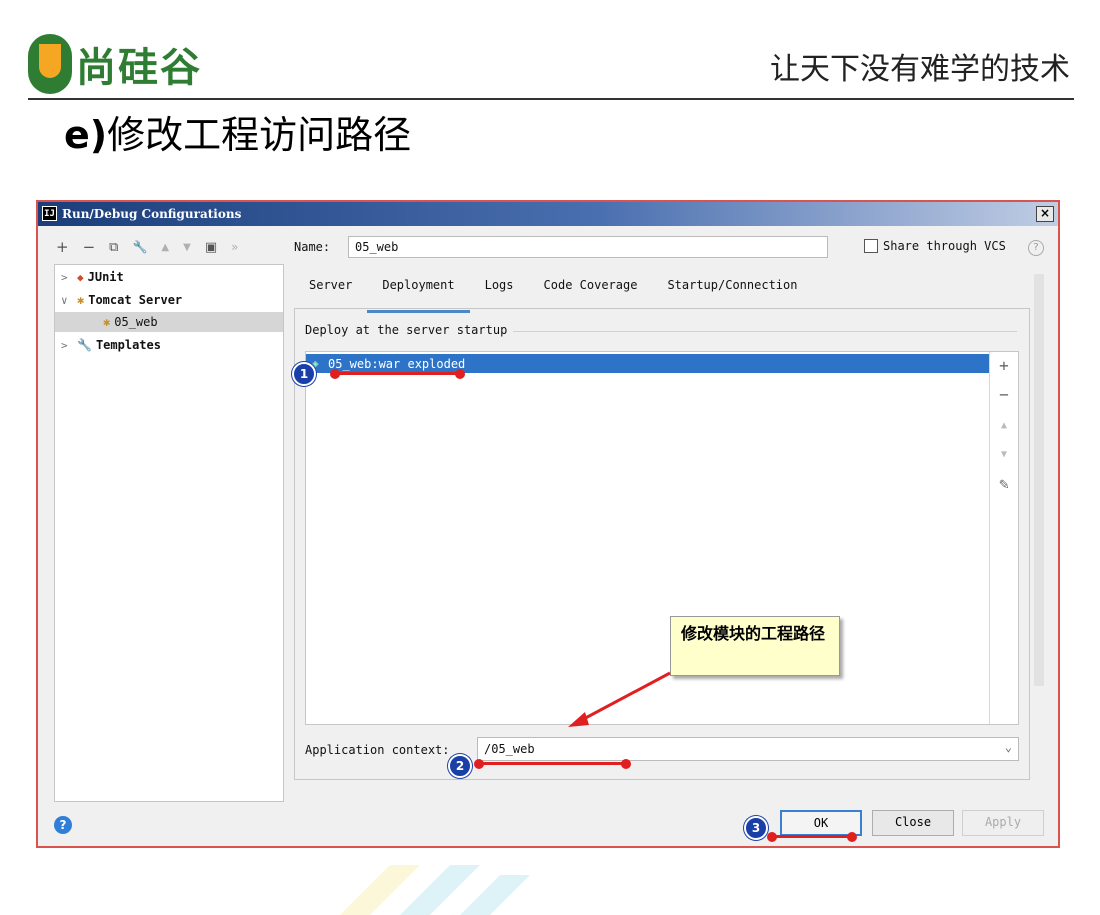 The height and width of the screenshot is (915, 1100). Describe the element at coordinates (624, 697) in the screenshot. I see `callout-arrow` at that location.